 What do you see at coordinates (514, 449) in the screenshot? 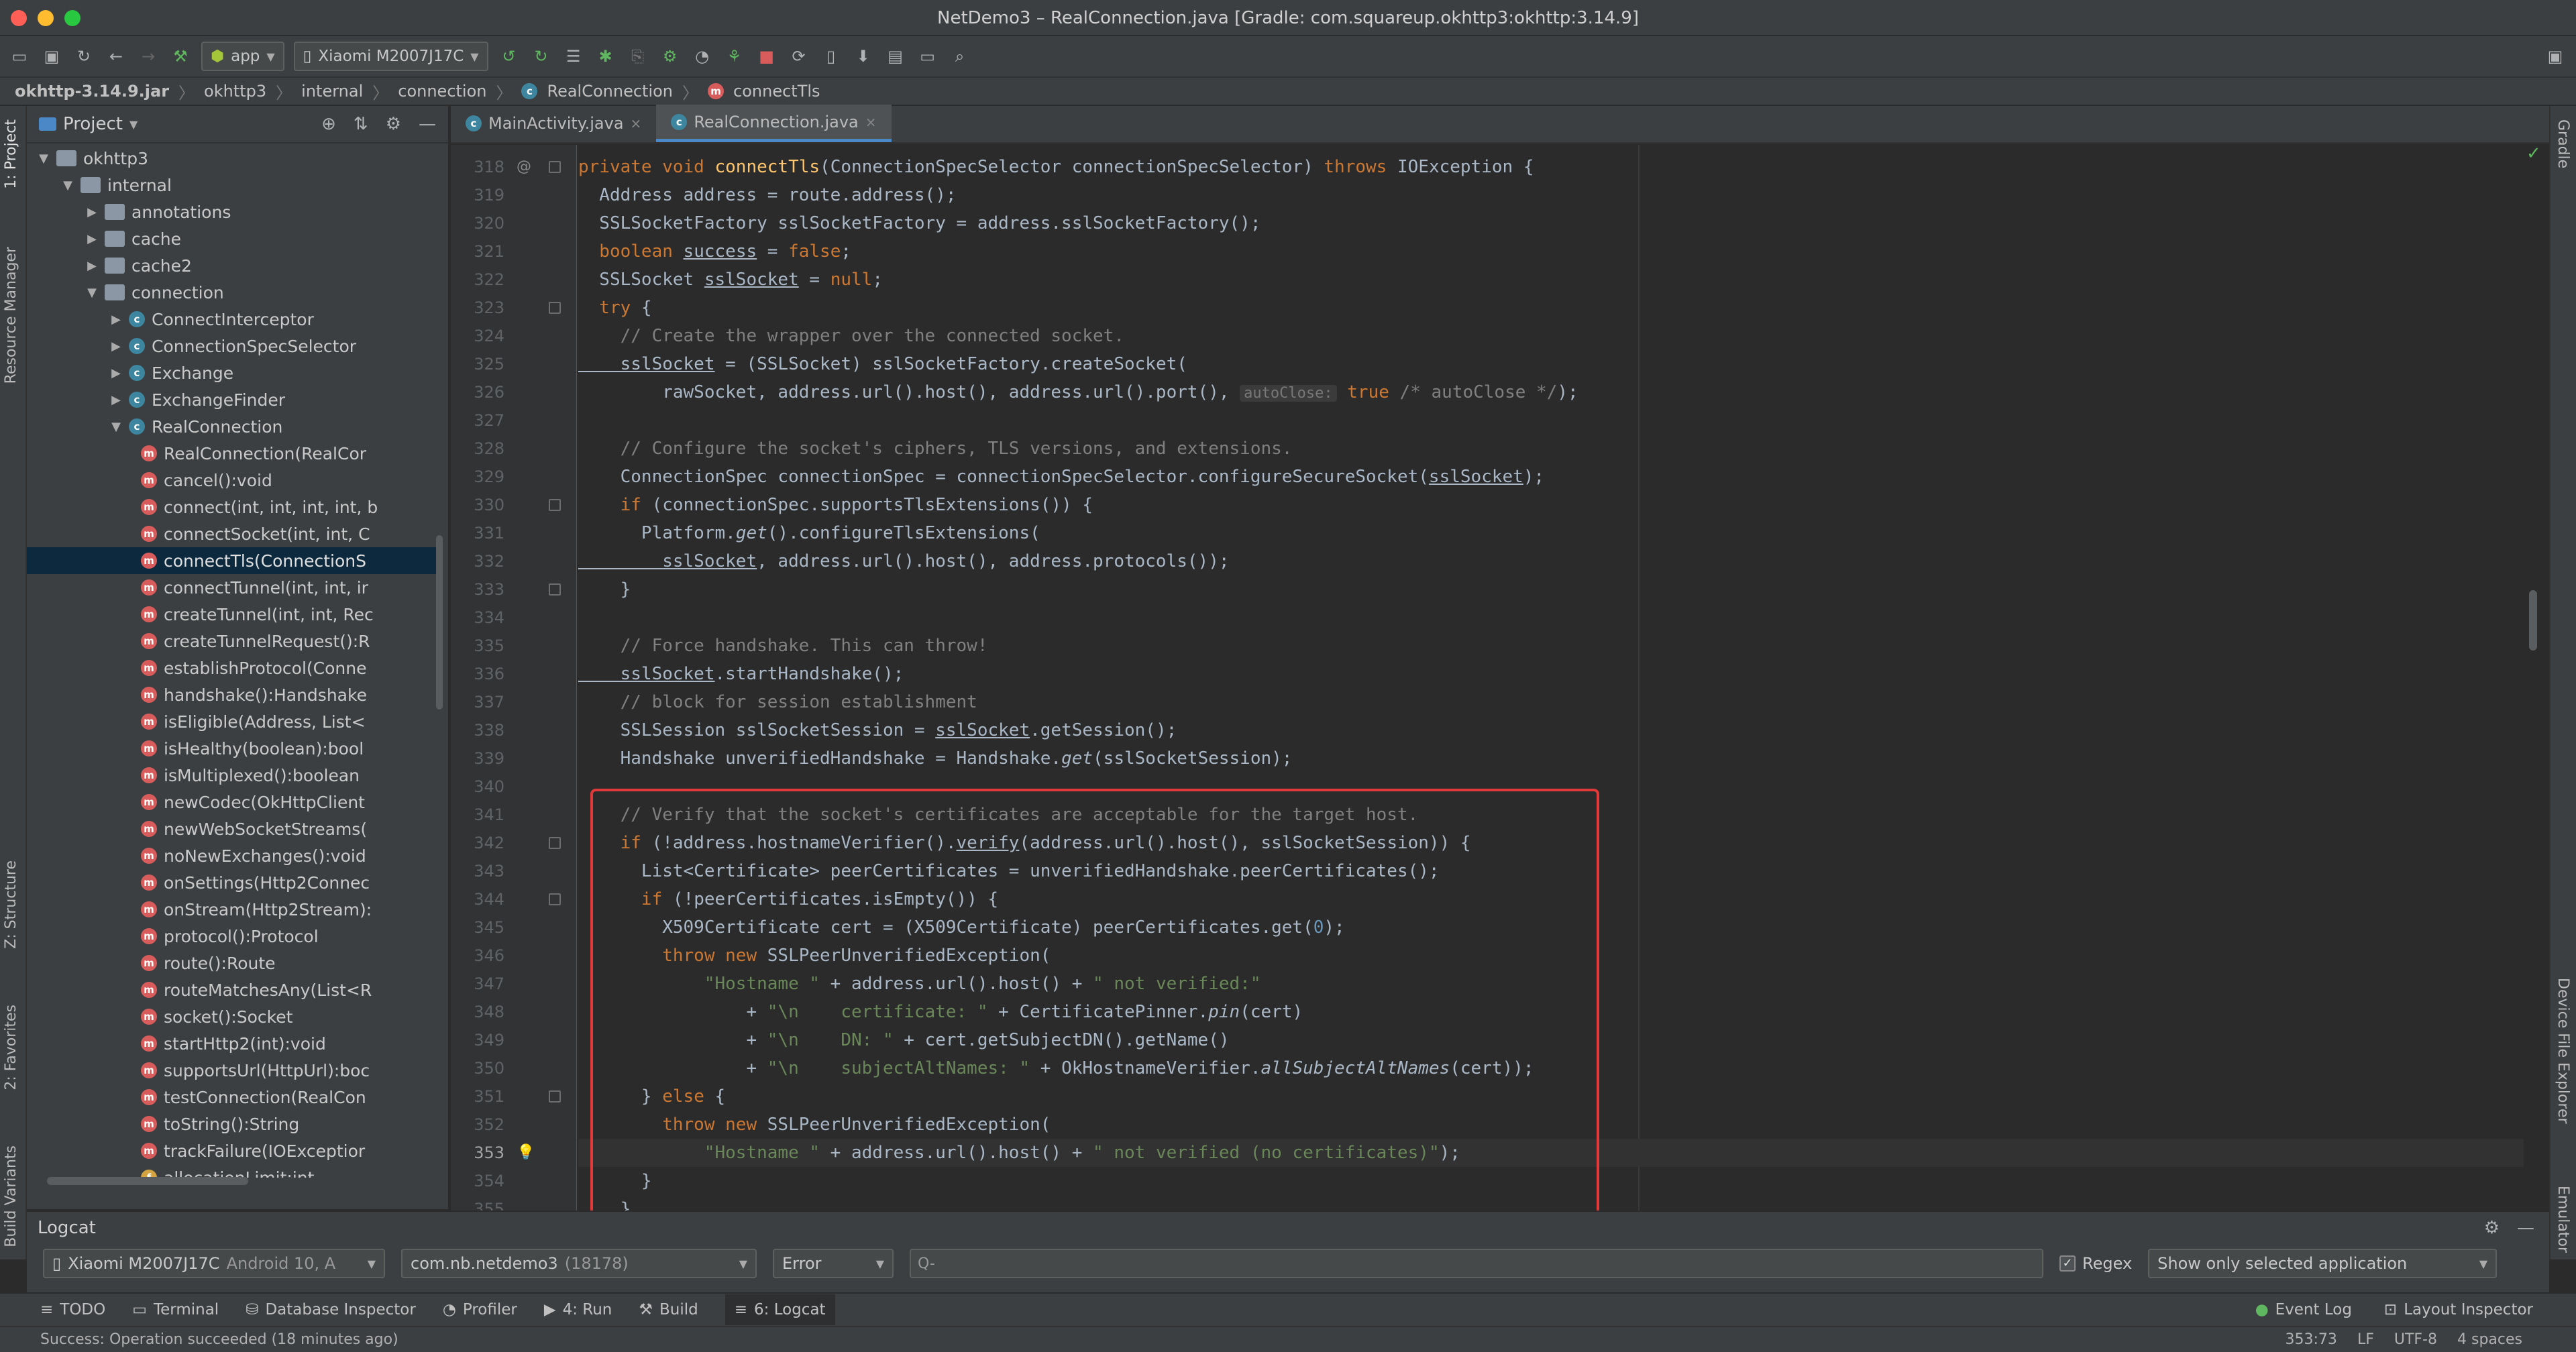
I see `gutter-row: 328` at bounding box center [514, 449].